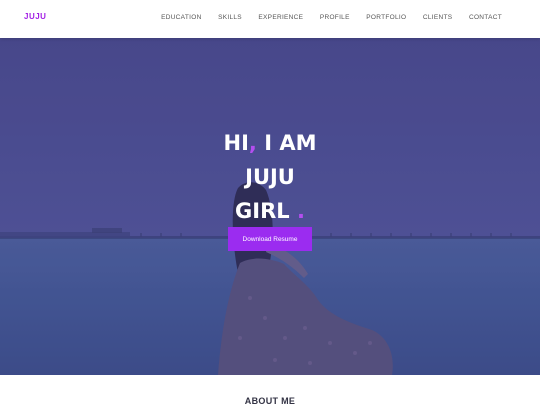  Describe the element at coordinates (262, 211) in the screenshot. I see `hero-girl: GIRL` at that location.